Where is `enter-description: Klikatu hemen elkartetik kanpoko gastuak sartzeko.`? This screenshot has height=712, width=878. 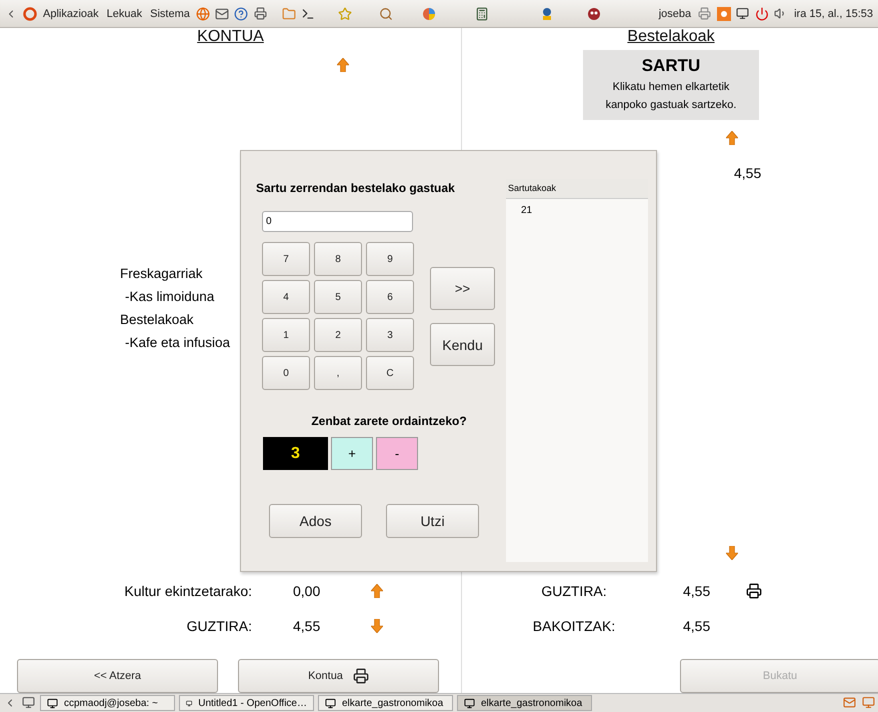
enter-description: Klikatu hemen elkartetik kanpoko gastuak sartzeko. is located at coordinates (671, 96).